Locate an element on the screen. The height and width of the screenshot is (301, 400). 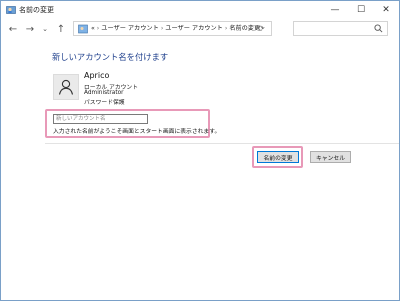
minimize-button: — is located at coordinates (335, 10).